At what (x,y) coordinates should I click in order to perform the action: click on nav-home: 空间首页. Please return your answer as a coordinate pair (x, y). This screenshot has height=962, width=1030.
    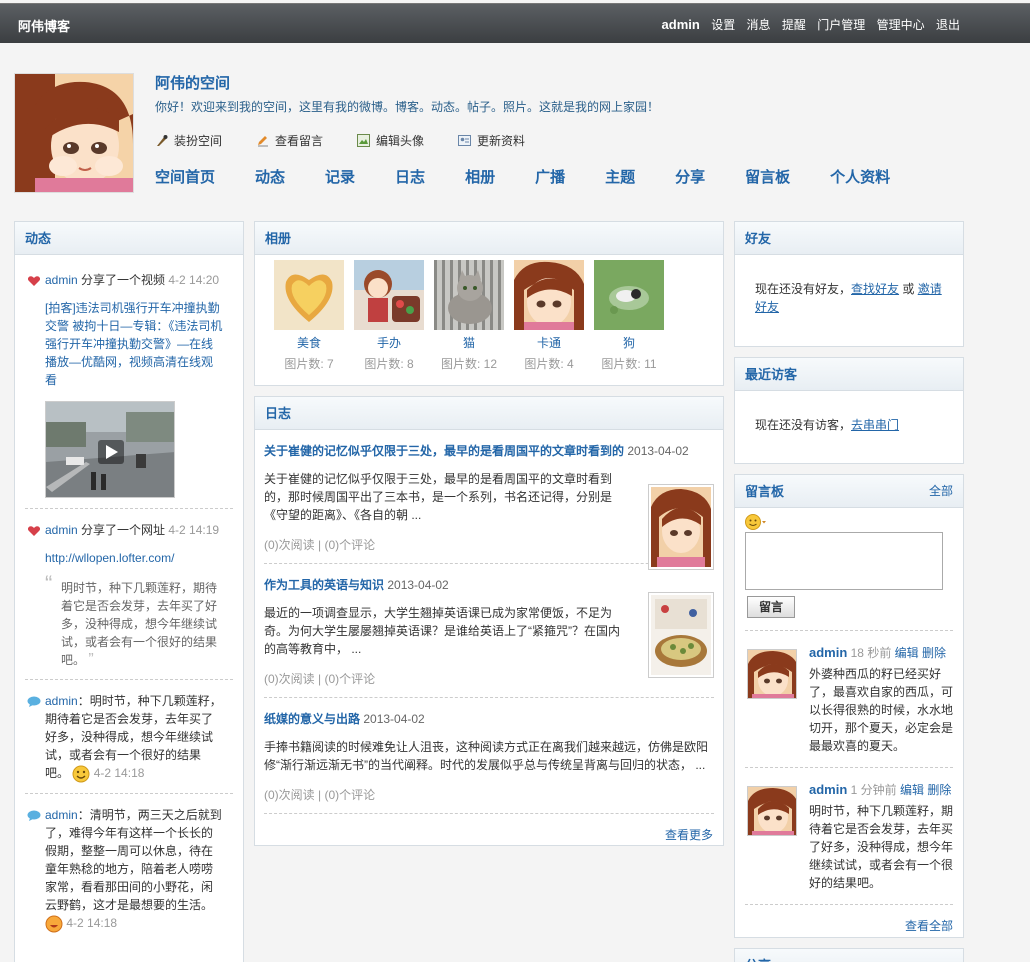
    Looking at the image, I should click on (185, 176).